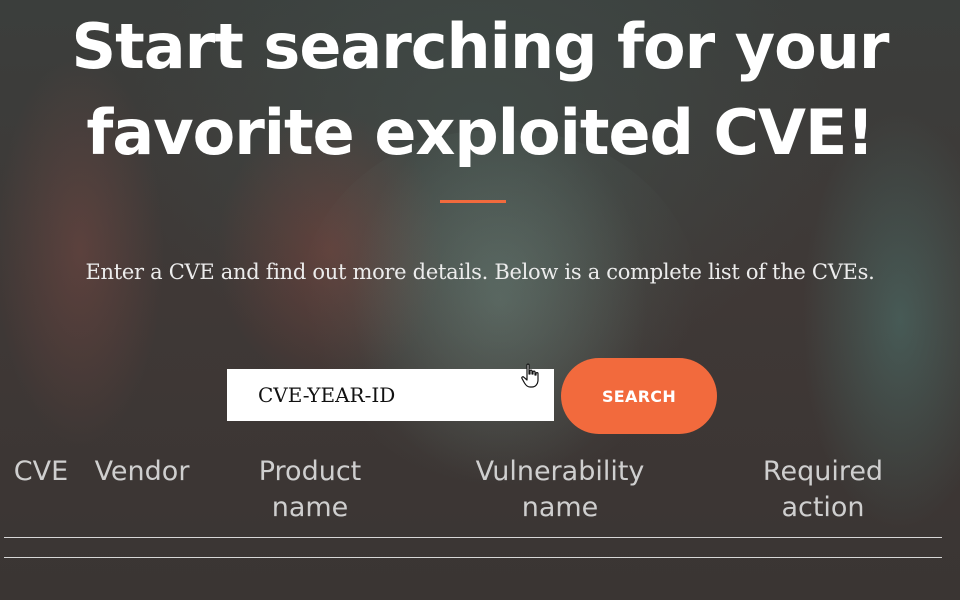 The height and width of the screenshot is (600, 960). Describe the element at coordinates (41, 472) in the screenshot. I see `column-header-cve: CVE` at that location.